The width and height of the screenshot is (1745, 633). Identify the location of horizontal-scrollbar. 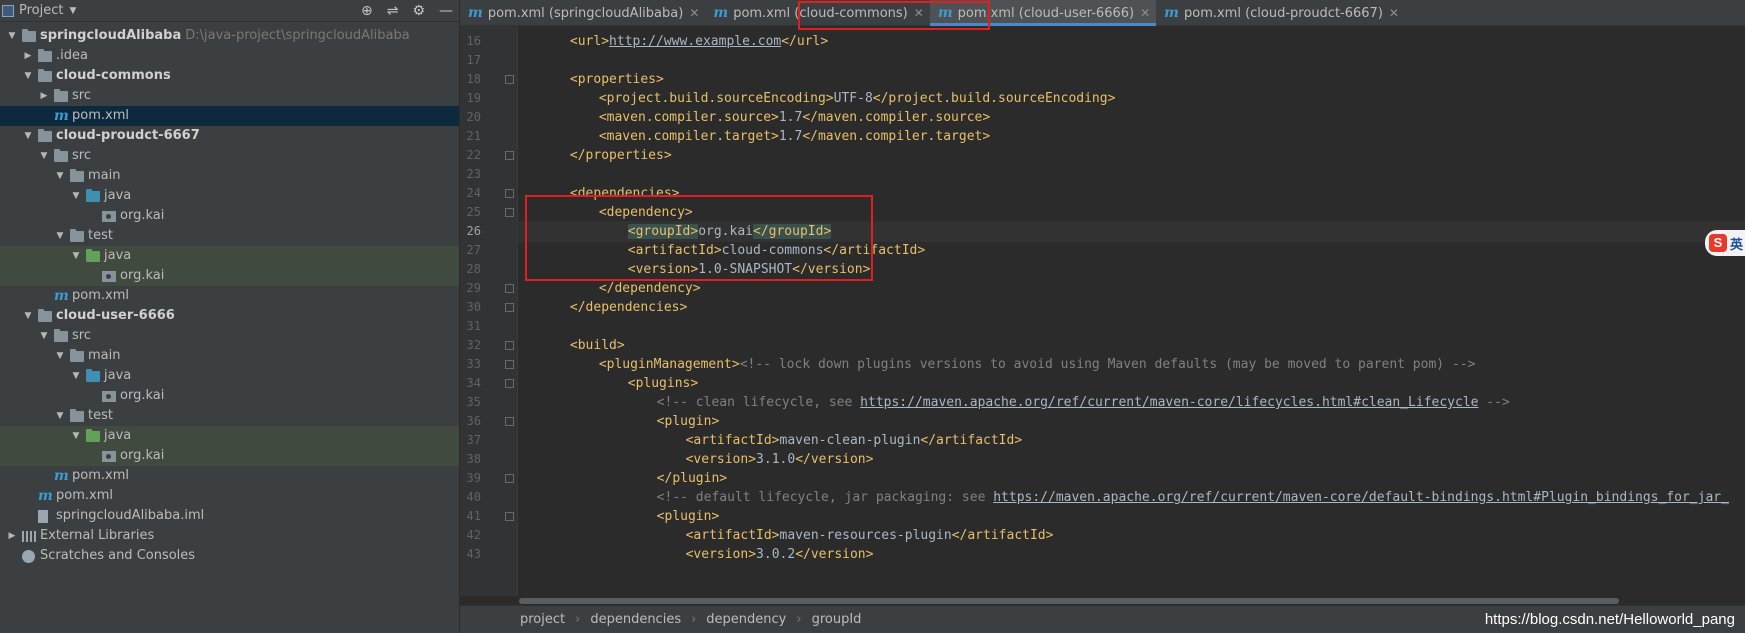
(1132, 600).